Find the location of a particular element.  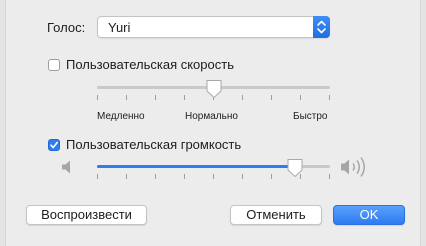

ok-button: OK is located at coordinates (369, 215).